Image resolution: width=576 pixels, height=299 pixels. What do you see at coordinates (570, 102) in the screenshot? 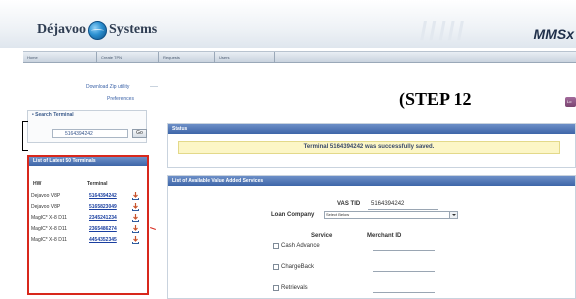
I see `logout-button: Lo` at bounding box center [570, 102].